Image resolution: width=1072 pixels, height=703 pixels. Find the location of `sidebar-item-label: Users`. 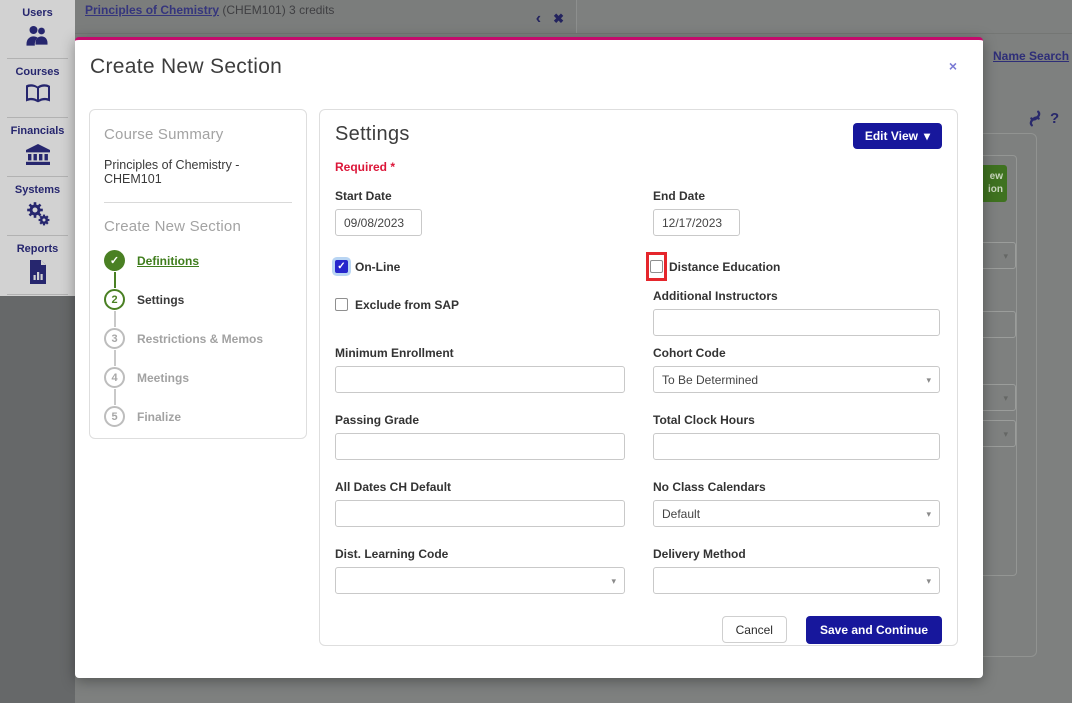

sidebar-item-label: Users is located at coordinates (37, 13).